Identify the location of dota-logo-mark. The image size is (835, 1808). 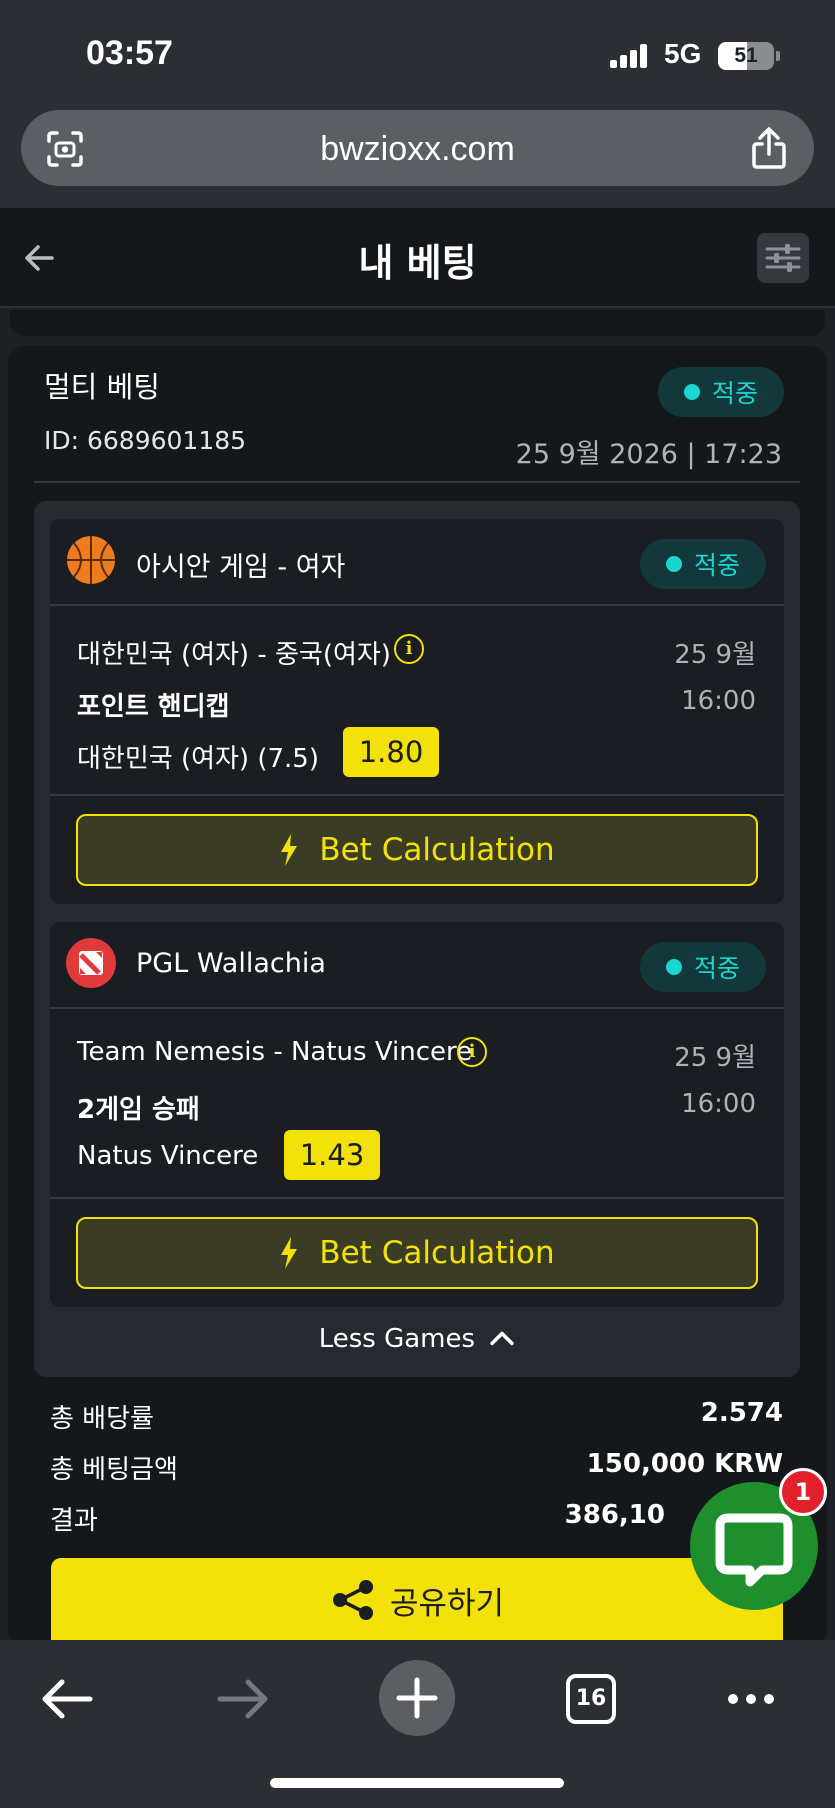
(91, 963).